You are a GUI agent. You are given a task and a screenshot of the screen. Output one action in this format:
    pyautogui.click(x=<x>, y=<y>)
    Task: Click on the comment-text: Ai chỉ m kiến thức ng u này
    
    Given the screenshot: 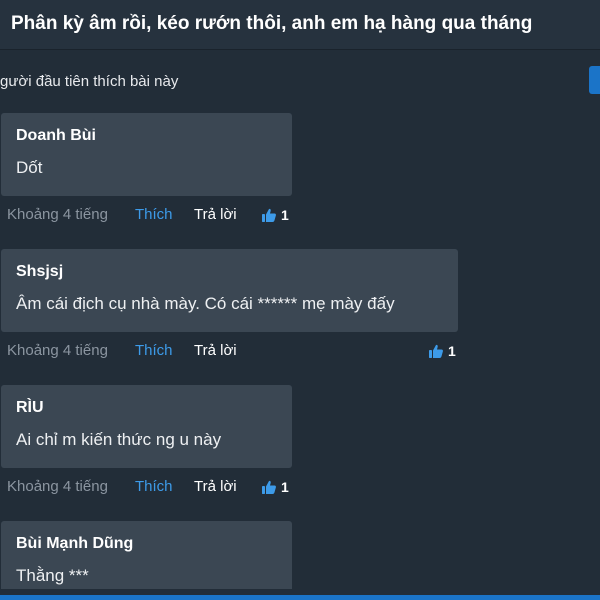 What is the action you would take?
    pyautogui.click(x=119, y=439)
    